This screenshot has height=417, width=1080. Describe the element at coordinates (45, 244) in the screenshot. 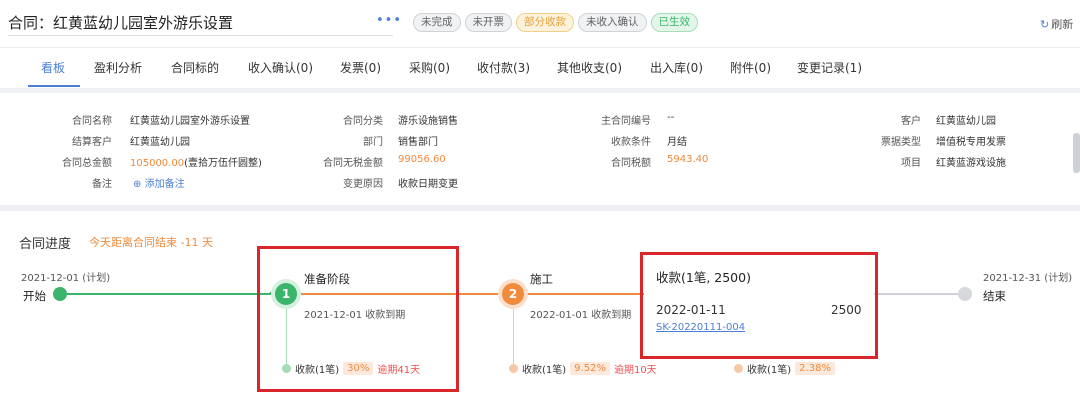

I see `progress-title: 合同进度` at that location.